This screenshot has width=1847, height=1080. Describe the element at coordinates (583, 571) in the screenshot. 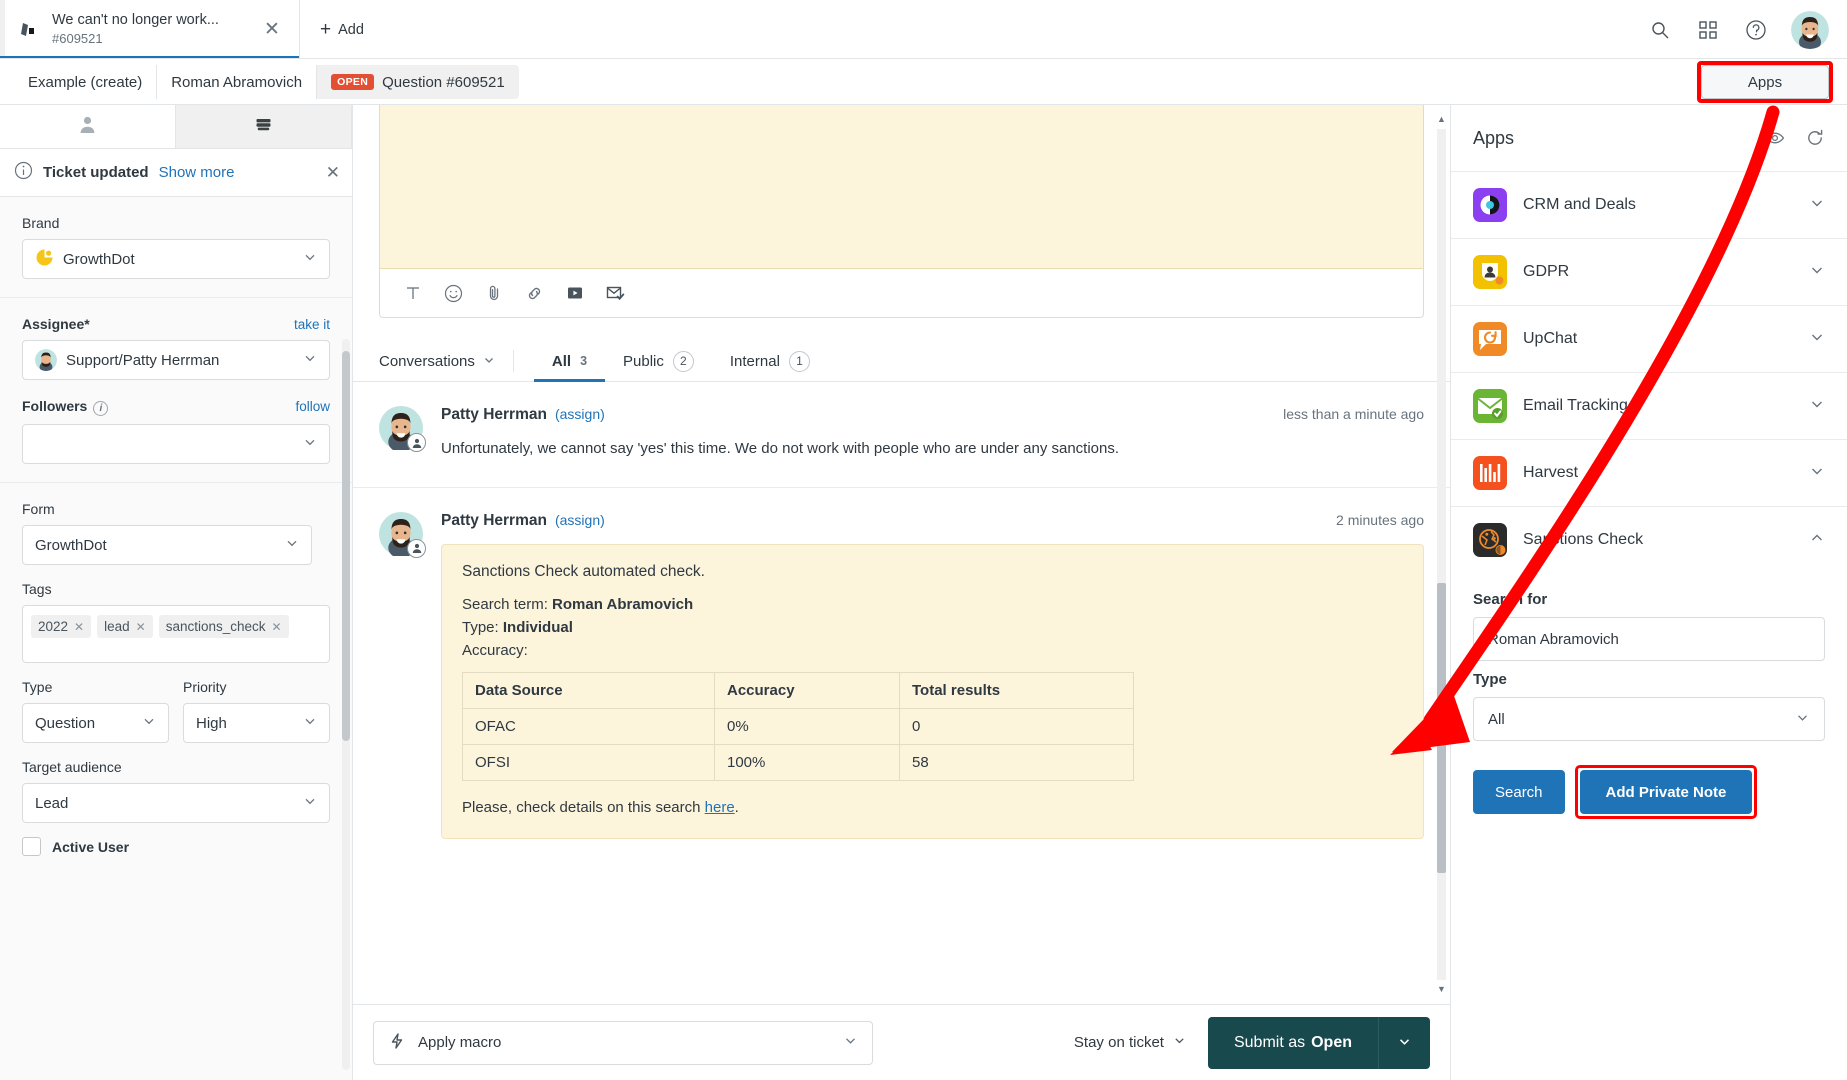

I see `note-title: Sanctions Check automated check.` at that location.